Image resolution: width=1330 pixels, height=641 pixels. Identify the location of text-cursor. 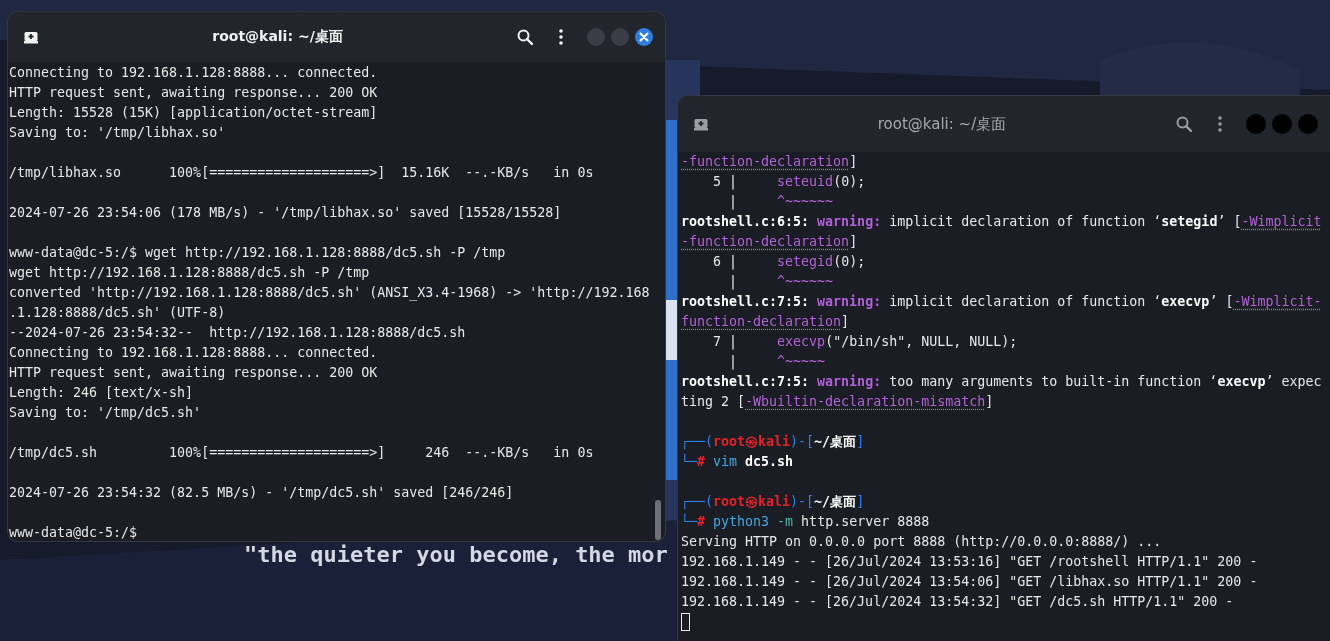
(685, 622).